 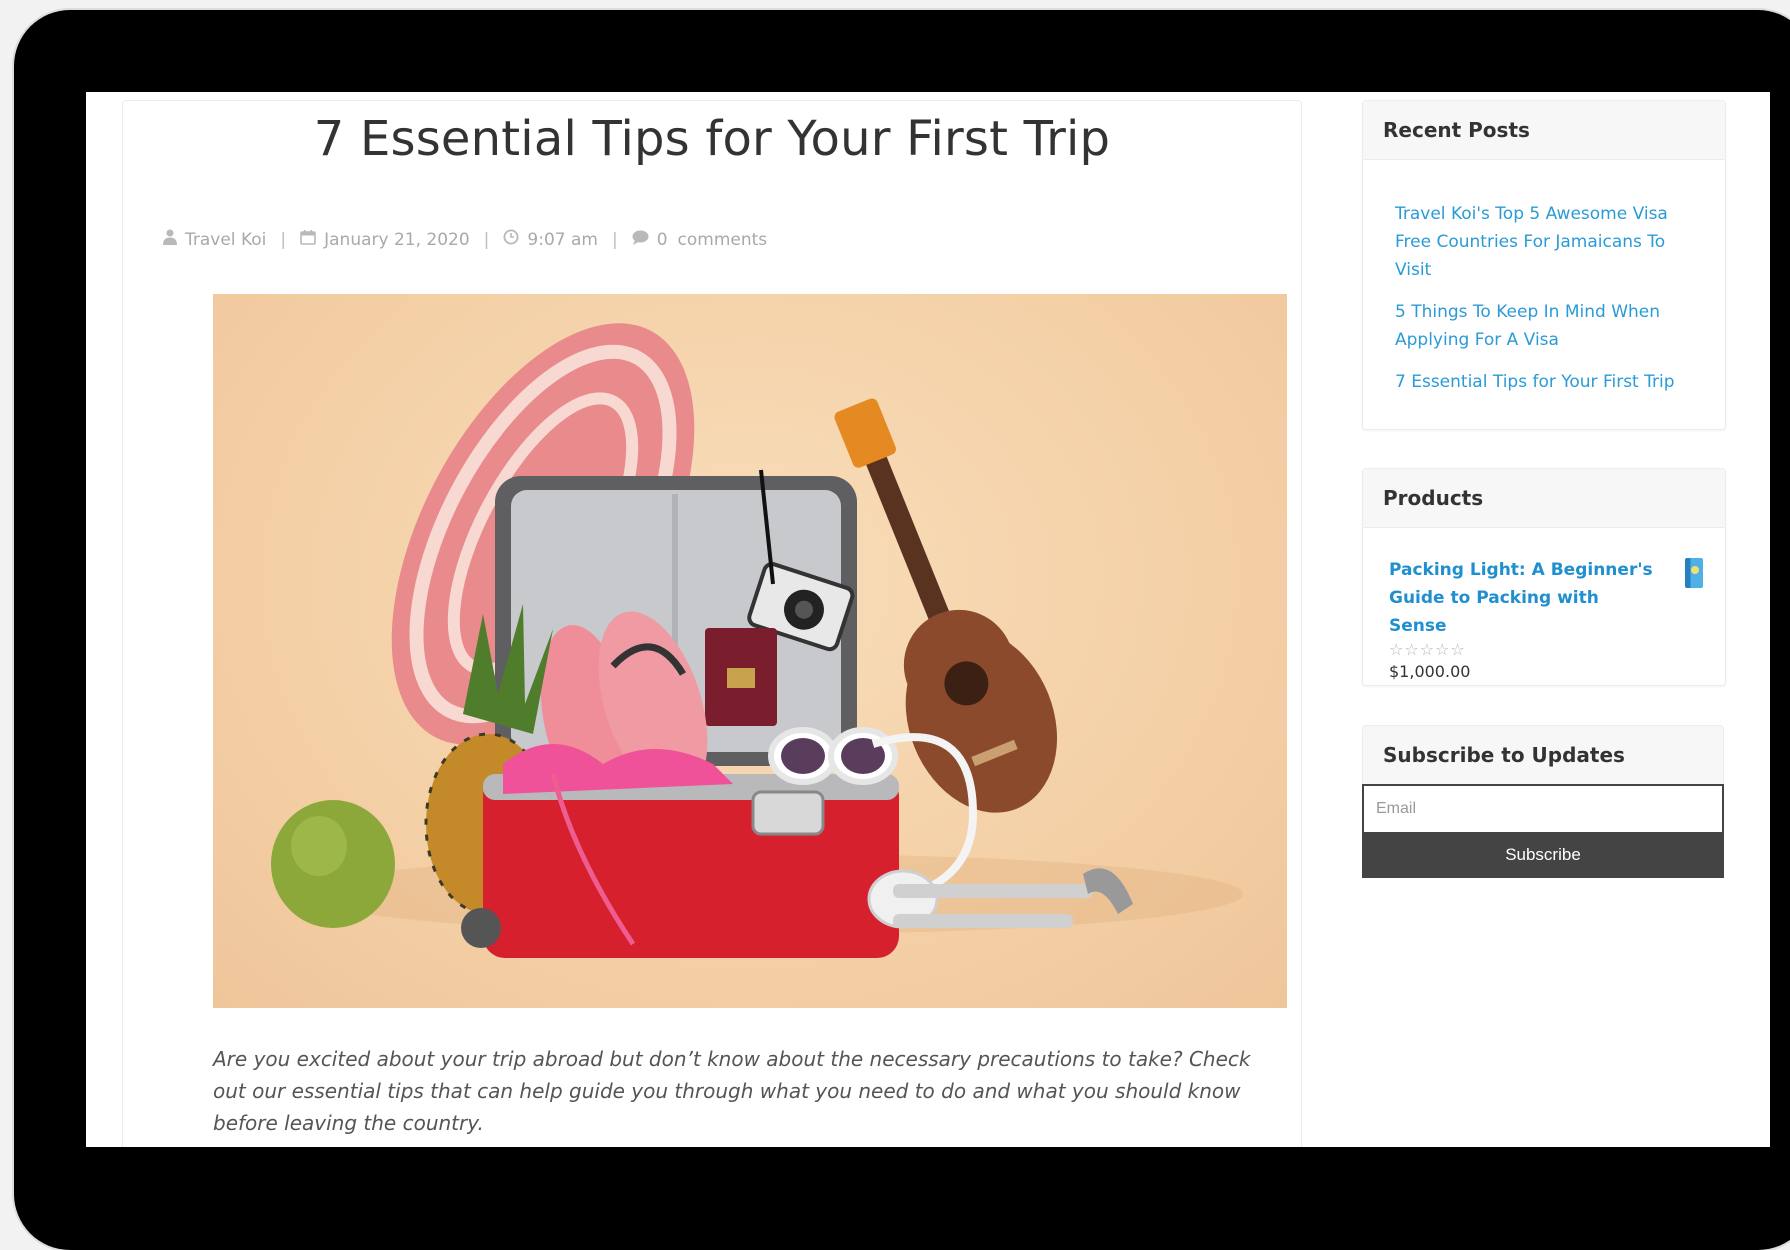 I want to click on clock-icon, so click(x=511, y=239).